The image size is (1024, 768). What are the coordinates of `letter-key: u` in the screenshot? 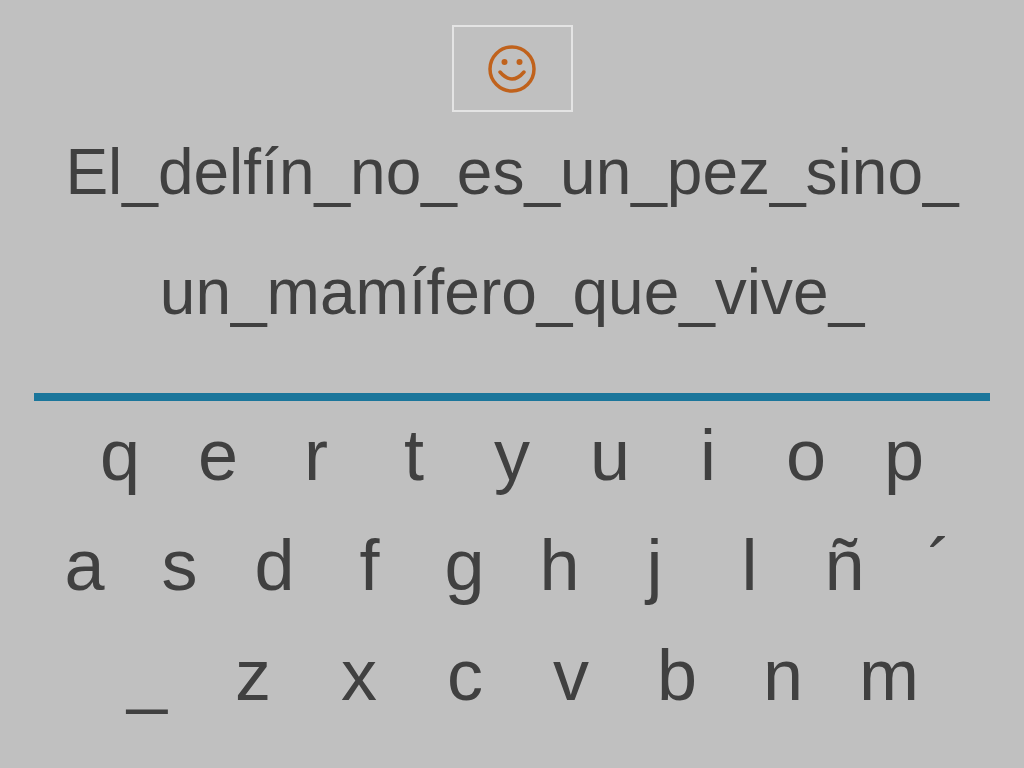 It's located at (609, 456).